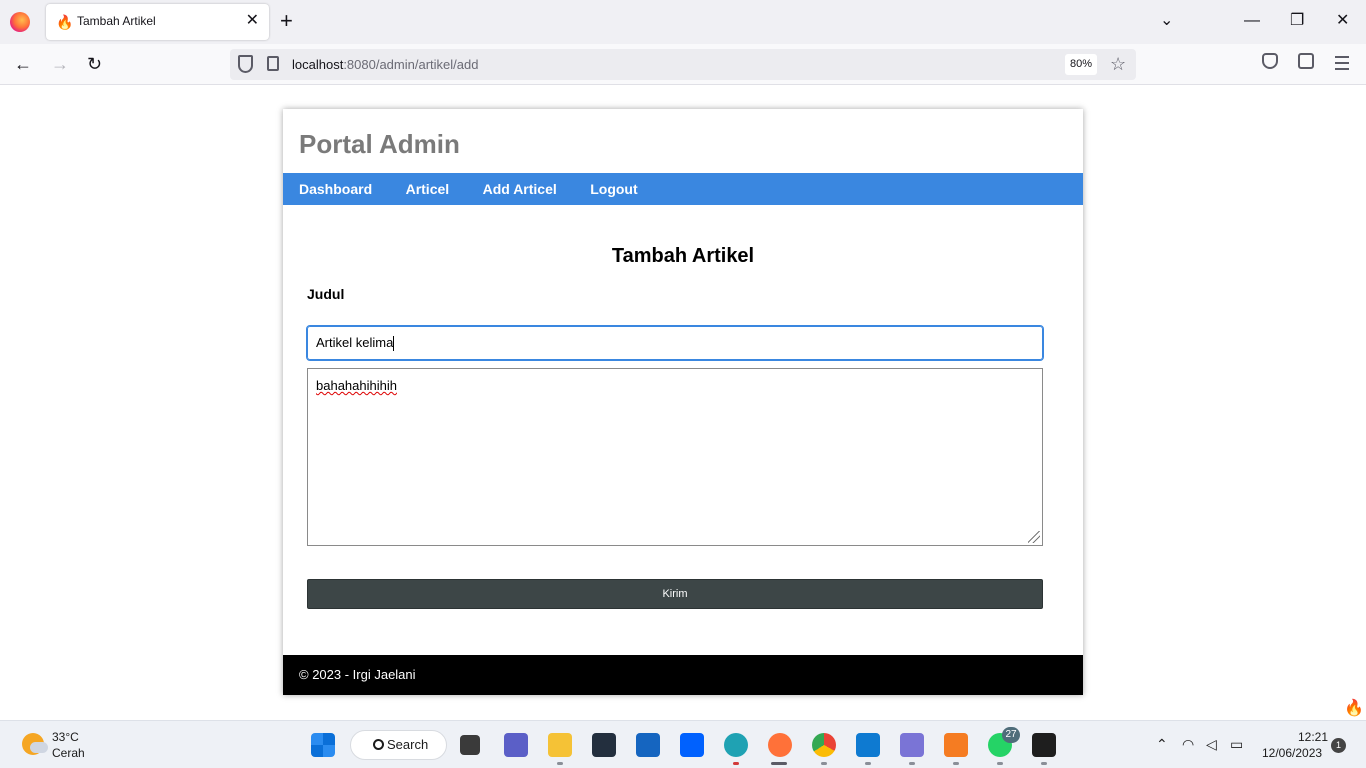  What do you see at coordinates (245, 64) in the screenshot?
I see `tracking-shield-icon` at bounding box center [245, 64].